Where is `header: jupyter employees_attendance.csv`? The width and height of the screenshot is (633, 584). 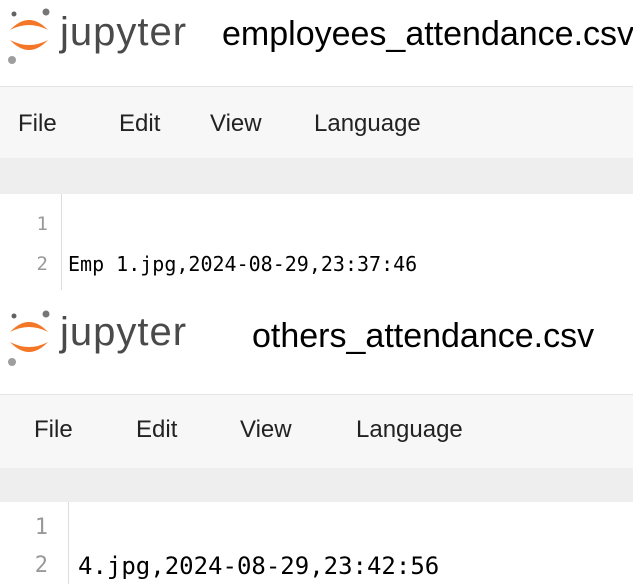 header: jupyter employees_attendance.csv is located at coordinates (316, 40).